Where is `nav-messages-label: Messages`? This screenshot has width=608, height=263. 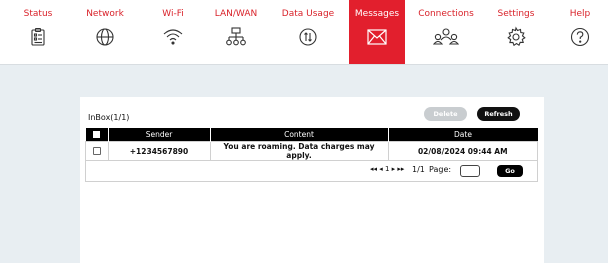 nav-messages-label: Messages is located at coordinates (377, 14).